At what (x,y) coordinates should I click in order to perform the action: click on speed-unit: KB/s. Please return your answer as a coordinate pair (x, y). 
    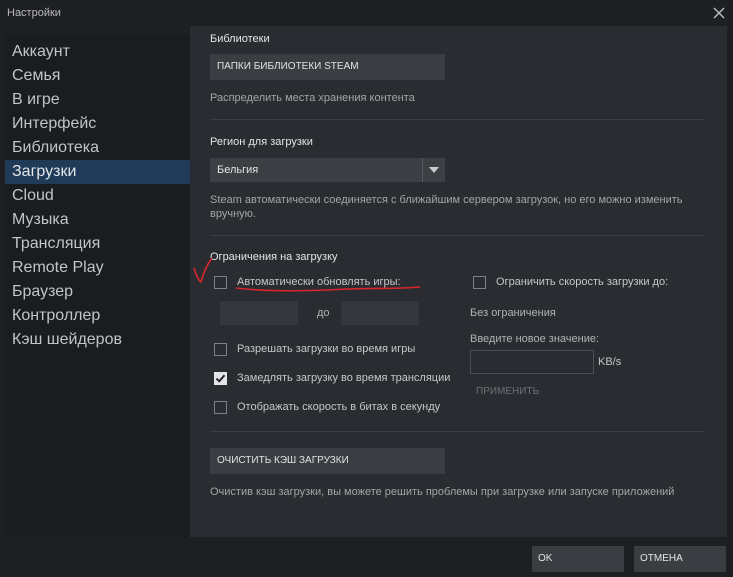
    Looking at the image, I should click on (610, 362).